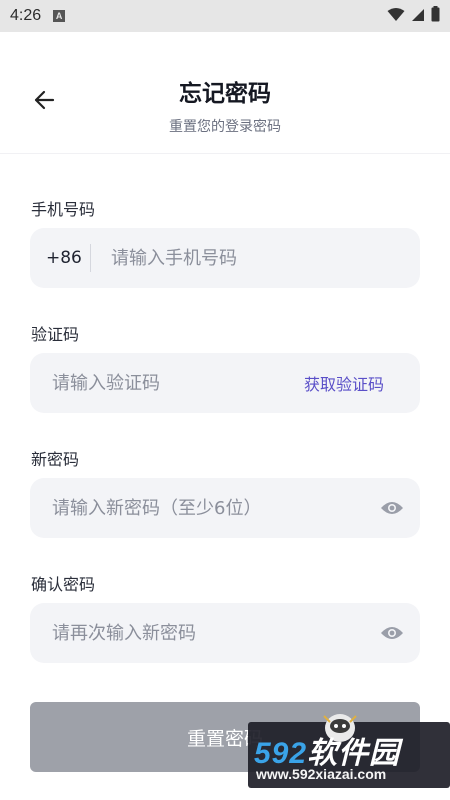  Describe the element at coordinates (90, 258) in the screenshot. I see `prefix-divider` at that location.